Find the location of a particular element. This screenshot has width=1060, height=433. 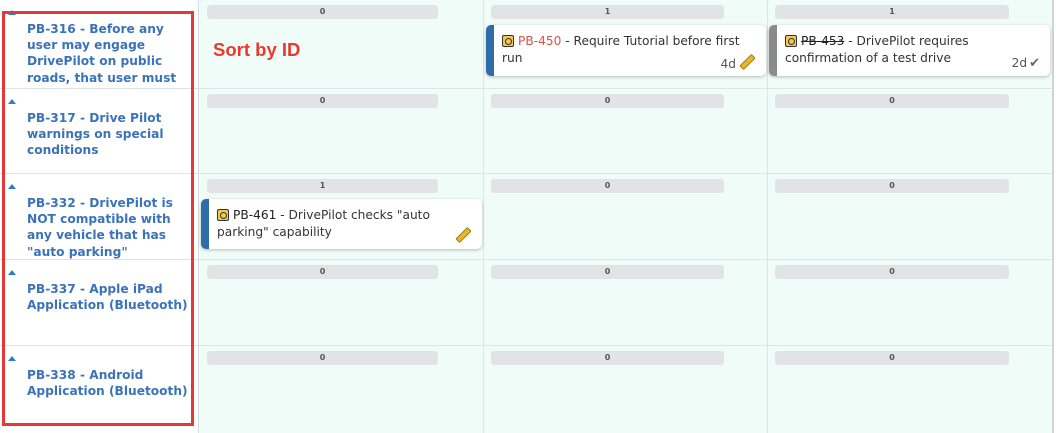

checkmark-icon: ✔ is located at coordinates (1034, 63).